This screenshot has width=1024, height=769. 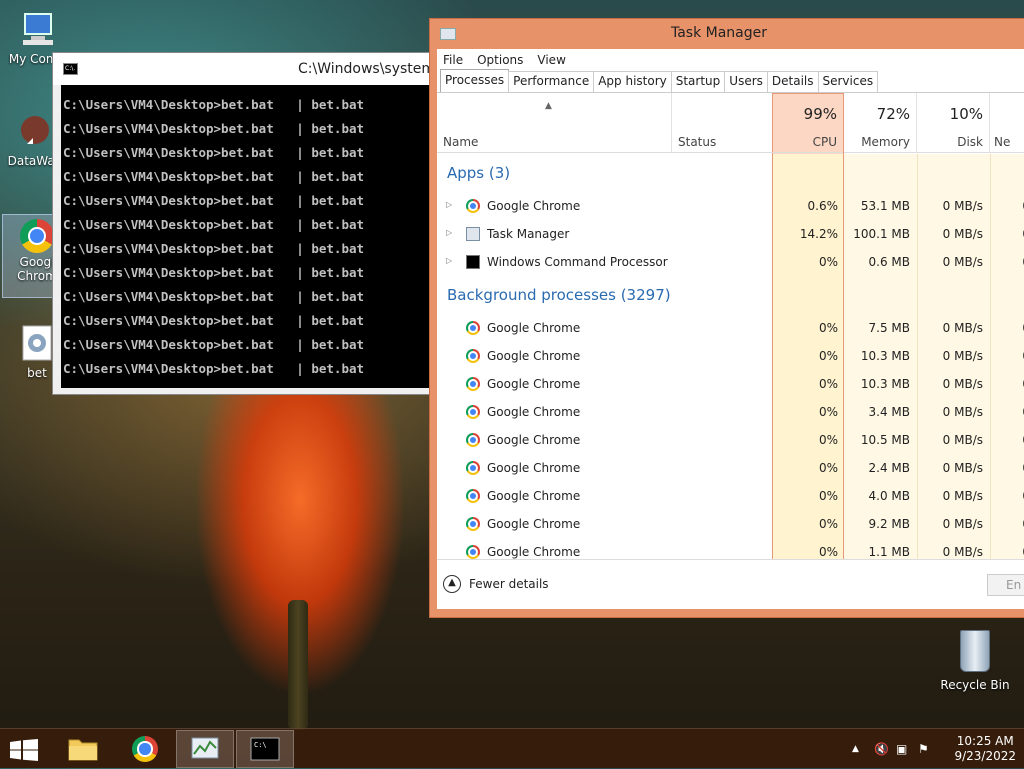 What do you see at coordinates (727, 34) in the screenshot?
I see `task-manager-title-bar: Task Manager` at bounding box center [727, 34].